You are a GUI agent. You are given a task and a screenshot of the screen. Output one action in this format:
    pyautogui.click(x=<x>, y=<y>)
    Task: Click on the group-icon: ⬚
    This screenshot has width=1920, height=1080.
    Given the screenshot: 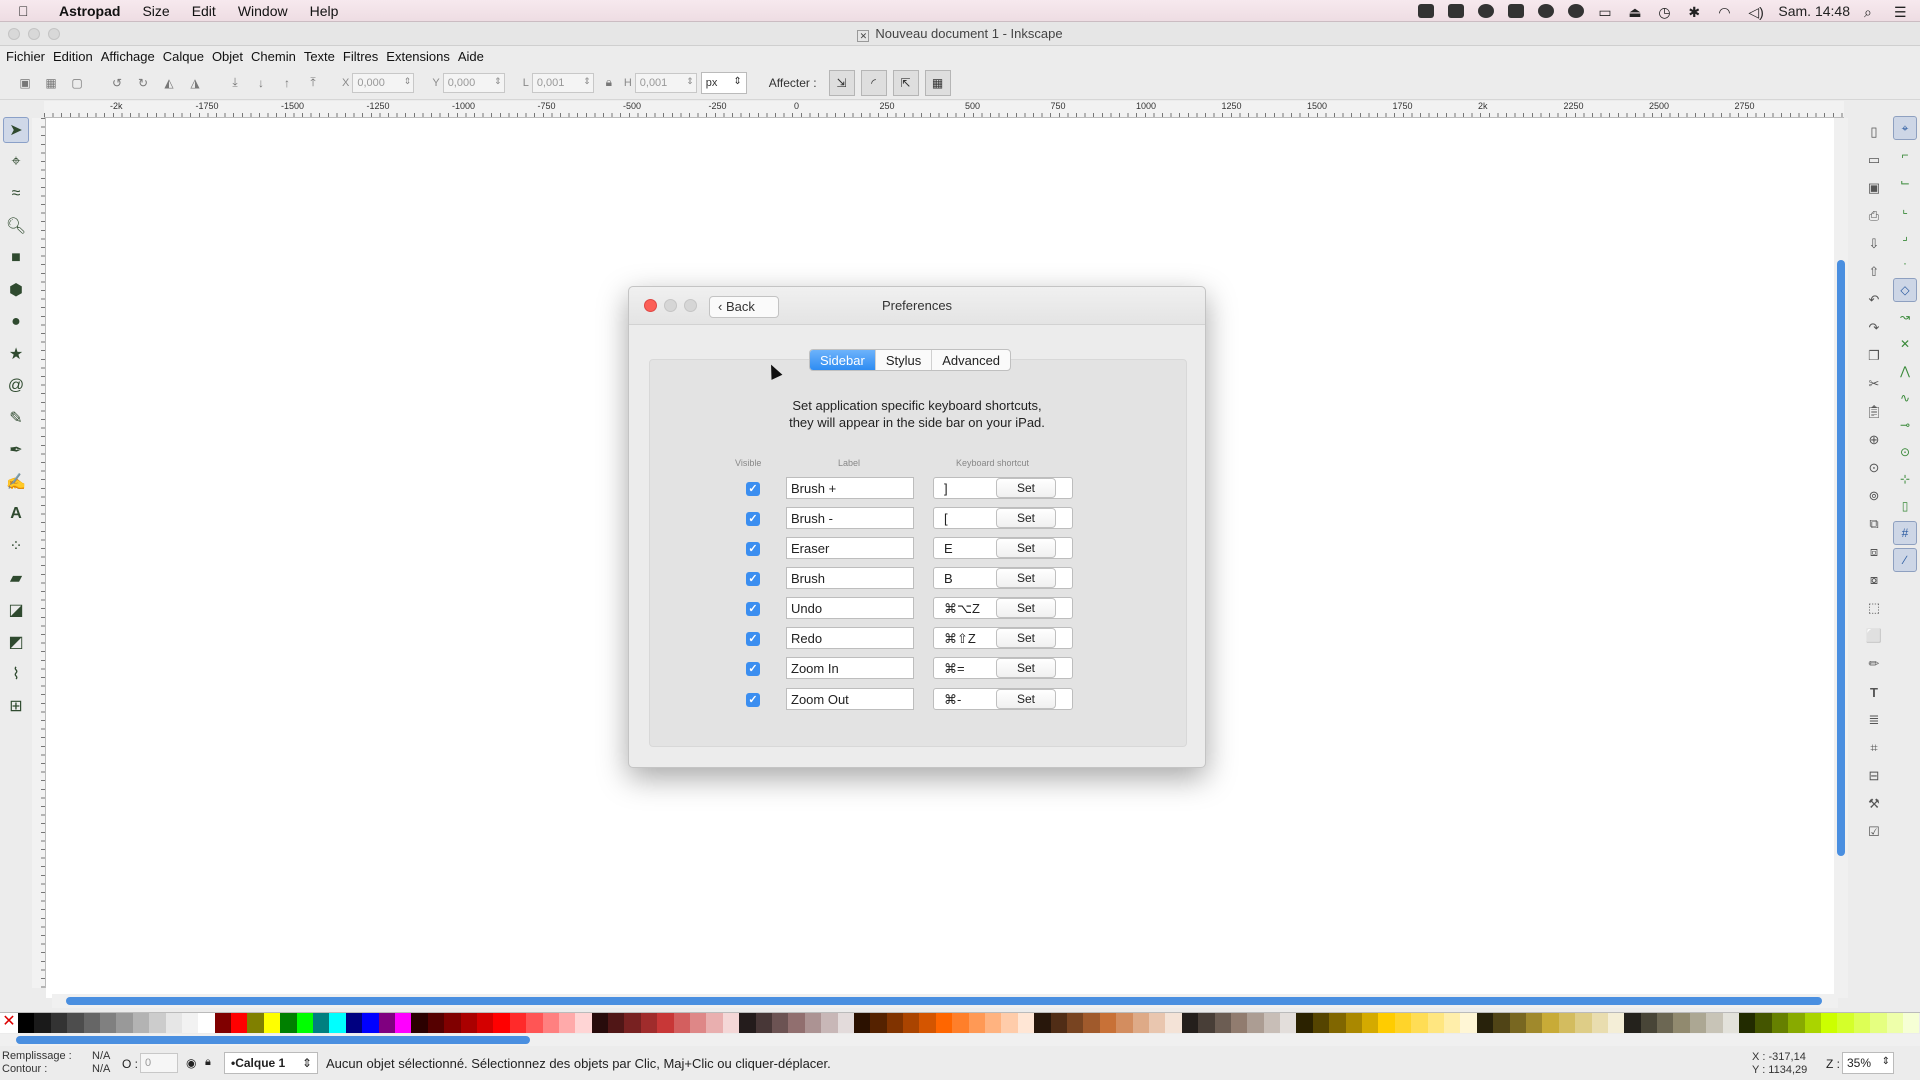 What is the action you would take?
    pyautogui.click(x=1874, y=608)
    